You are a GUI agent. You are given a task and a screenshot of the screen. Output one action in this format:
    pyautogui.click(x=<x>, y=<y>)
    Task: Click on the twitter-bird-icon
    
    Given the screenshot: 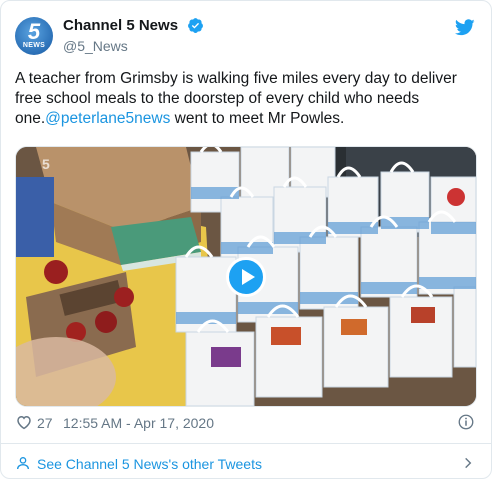 What is the action you would take?
    pyautogui.click(x=465, y=27)
    